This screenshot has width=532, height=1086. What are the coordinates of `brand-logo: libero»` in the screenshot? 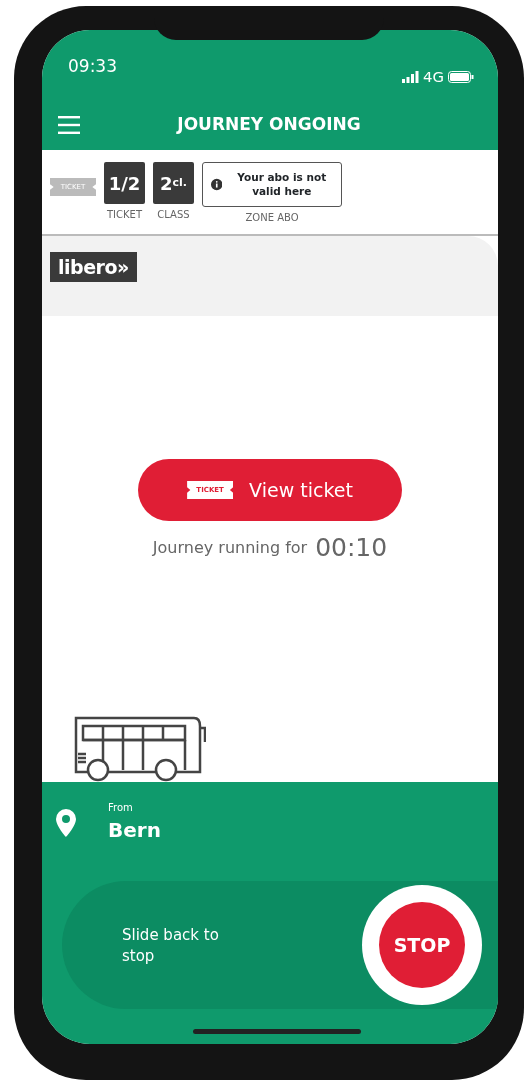 It's located at (93, 267).